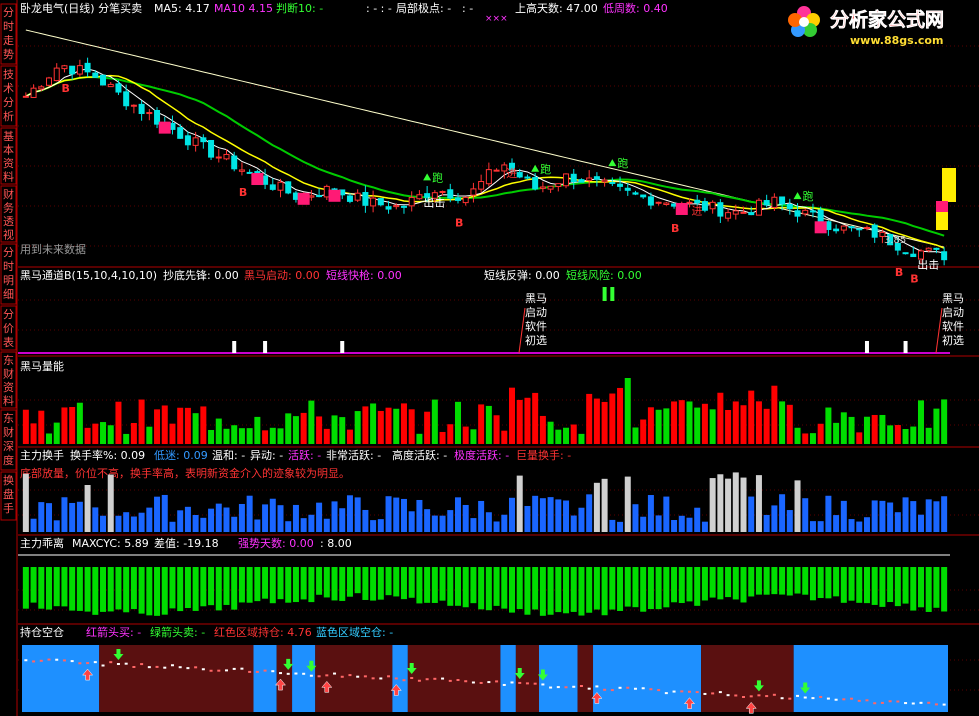  Describe the element at coordinates (342, 347) in the screenshot. I see `signal-white-bar` at that location.